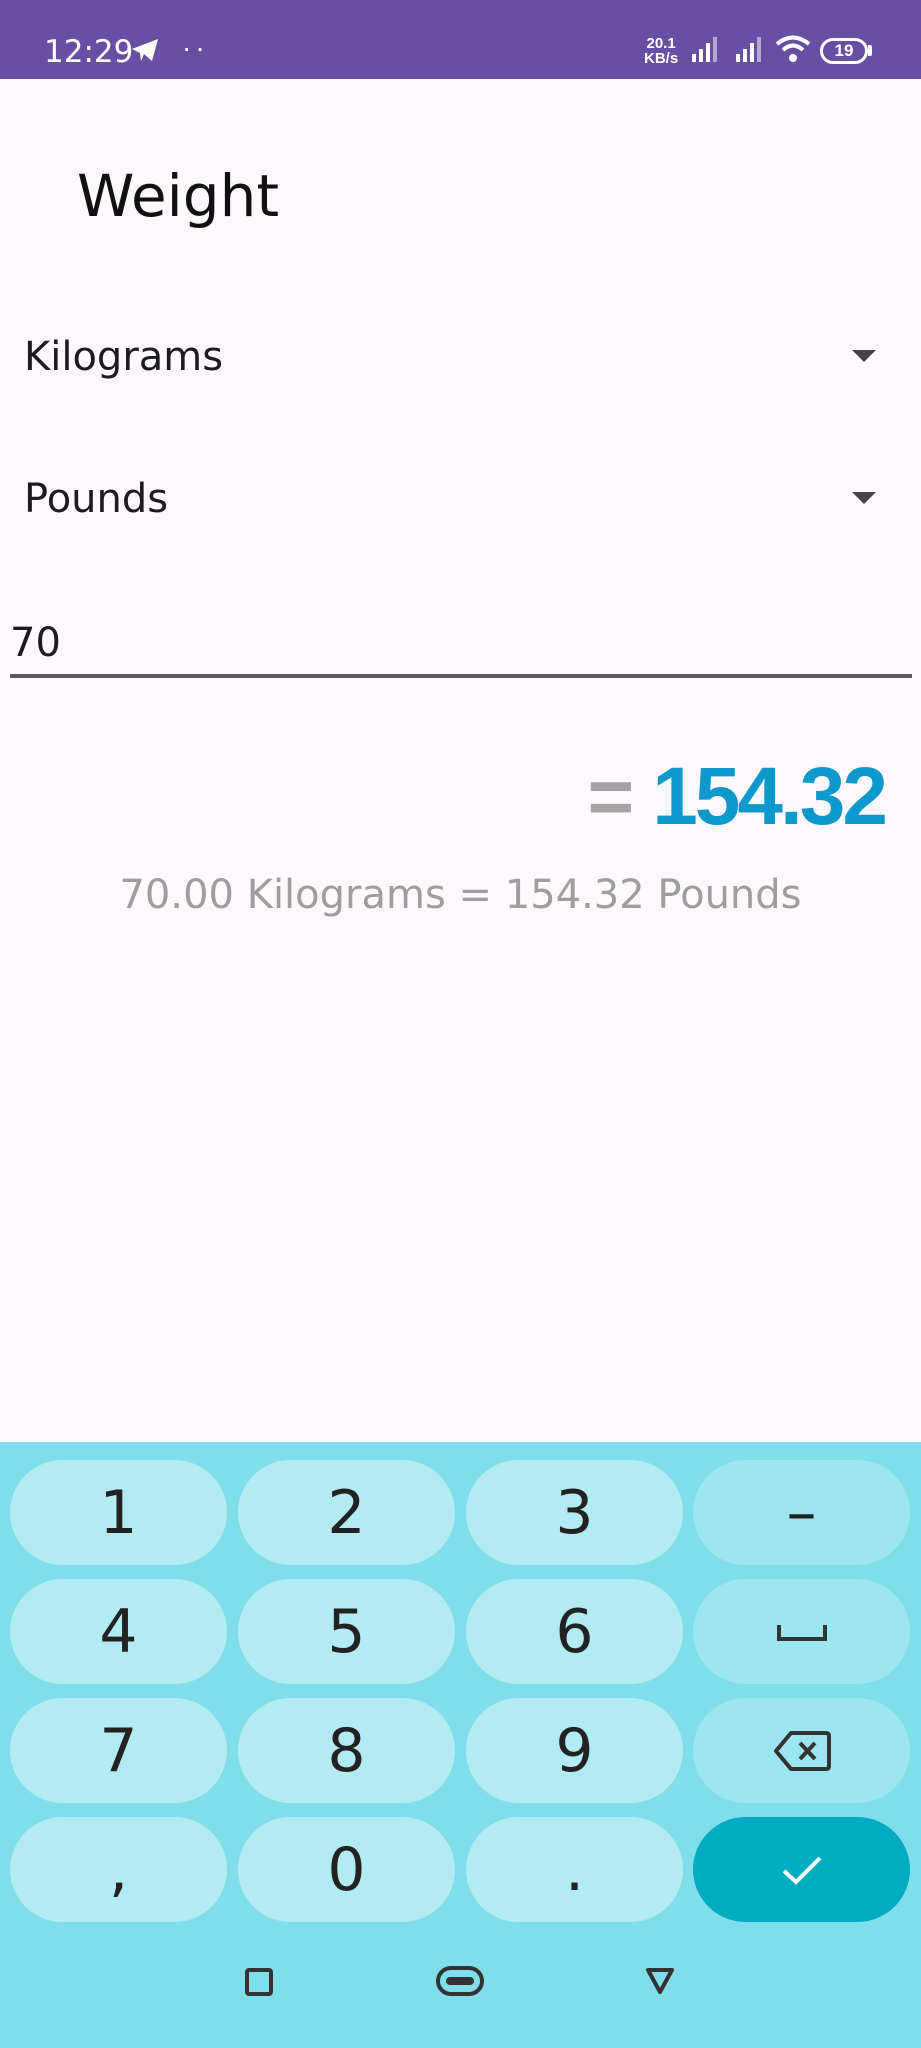  Describe the element at coordinates (118, 1750) in the screenshot. I see `key-7: 7` at that location.